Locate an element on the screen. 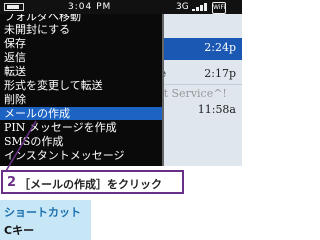  step-callout: 2 ［メールの作成］をクリック is located at coordinates (92, 182).